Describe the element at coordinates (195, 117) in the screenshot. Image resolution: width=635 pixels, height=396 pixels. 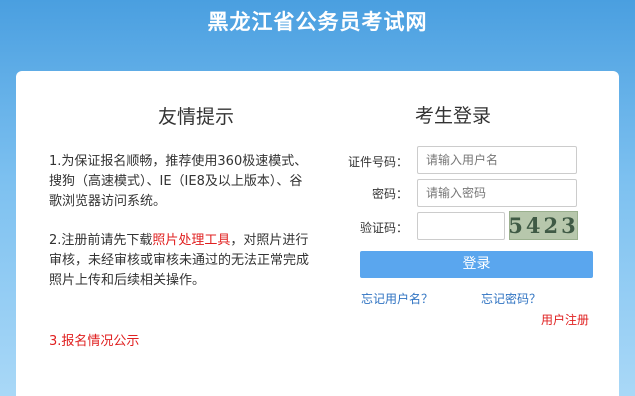
I see `tips-title: 友情提示` at that location.